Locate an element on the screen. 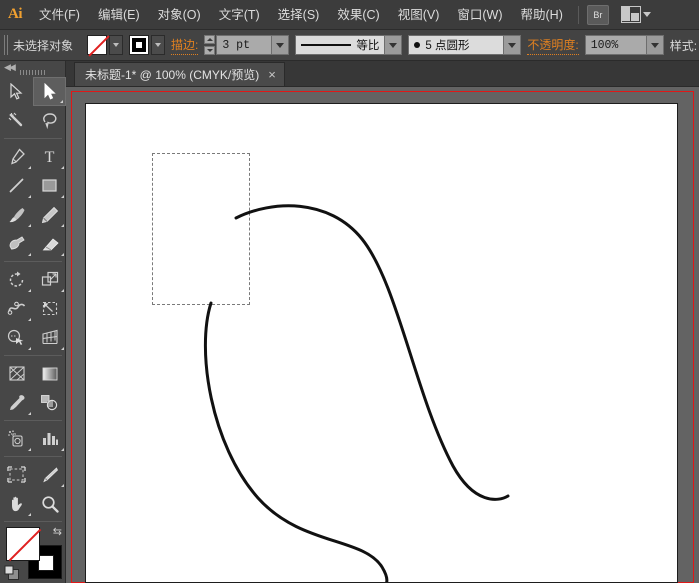 This screenshot has height=583, width=699. variable-width-profile-select: 等比 is located at coordinates (340, 45).